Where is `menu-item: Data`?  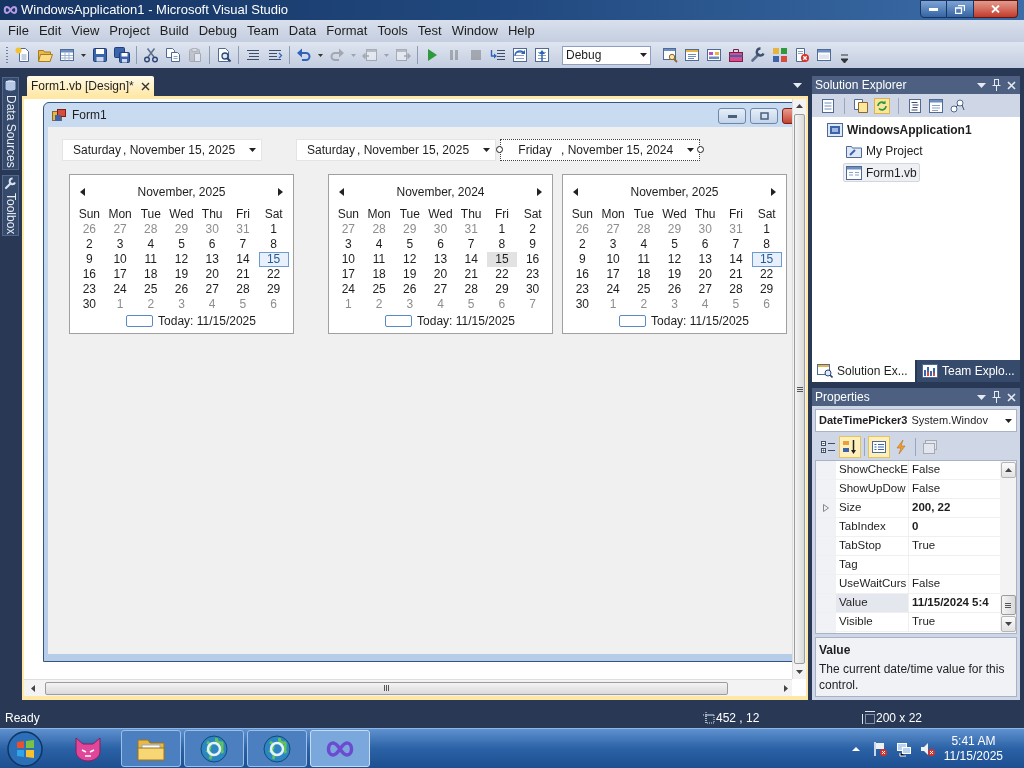 menu-item: Data is located at coordinates (302, 31).